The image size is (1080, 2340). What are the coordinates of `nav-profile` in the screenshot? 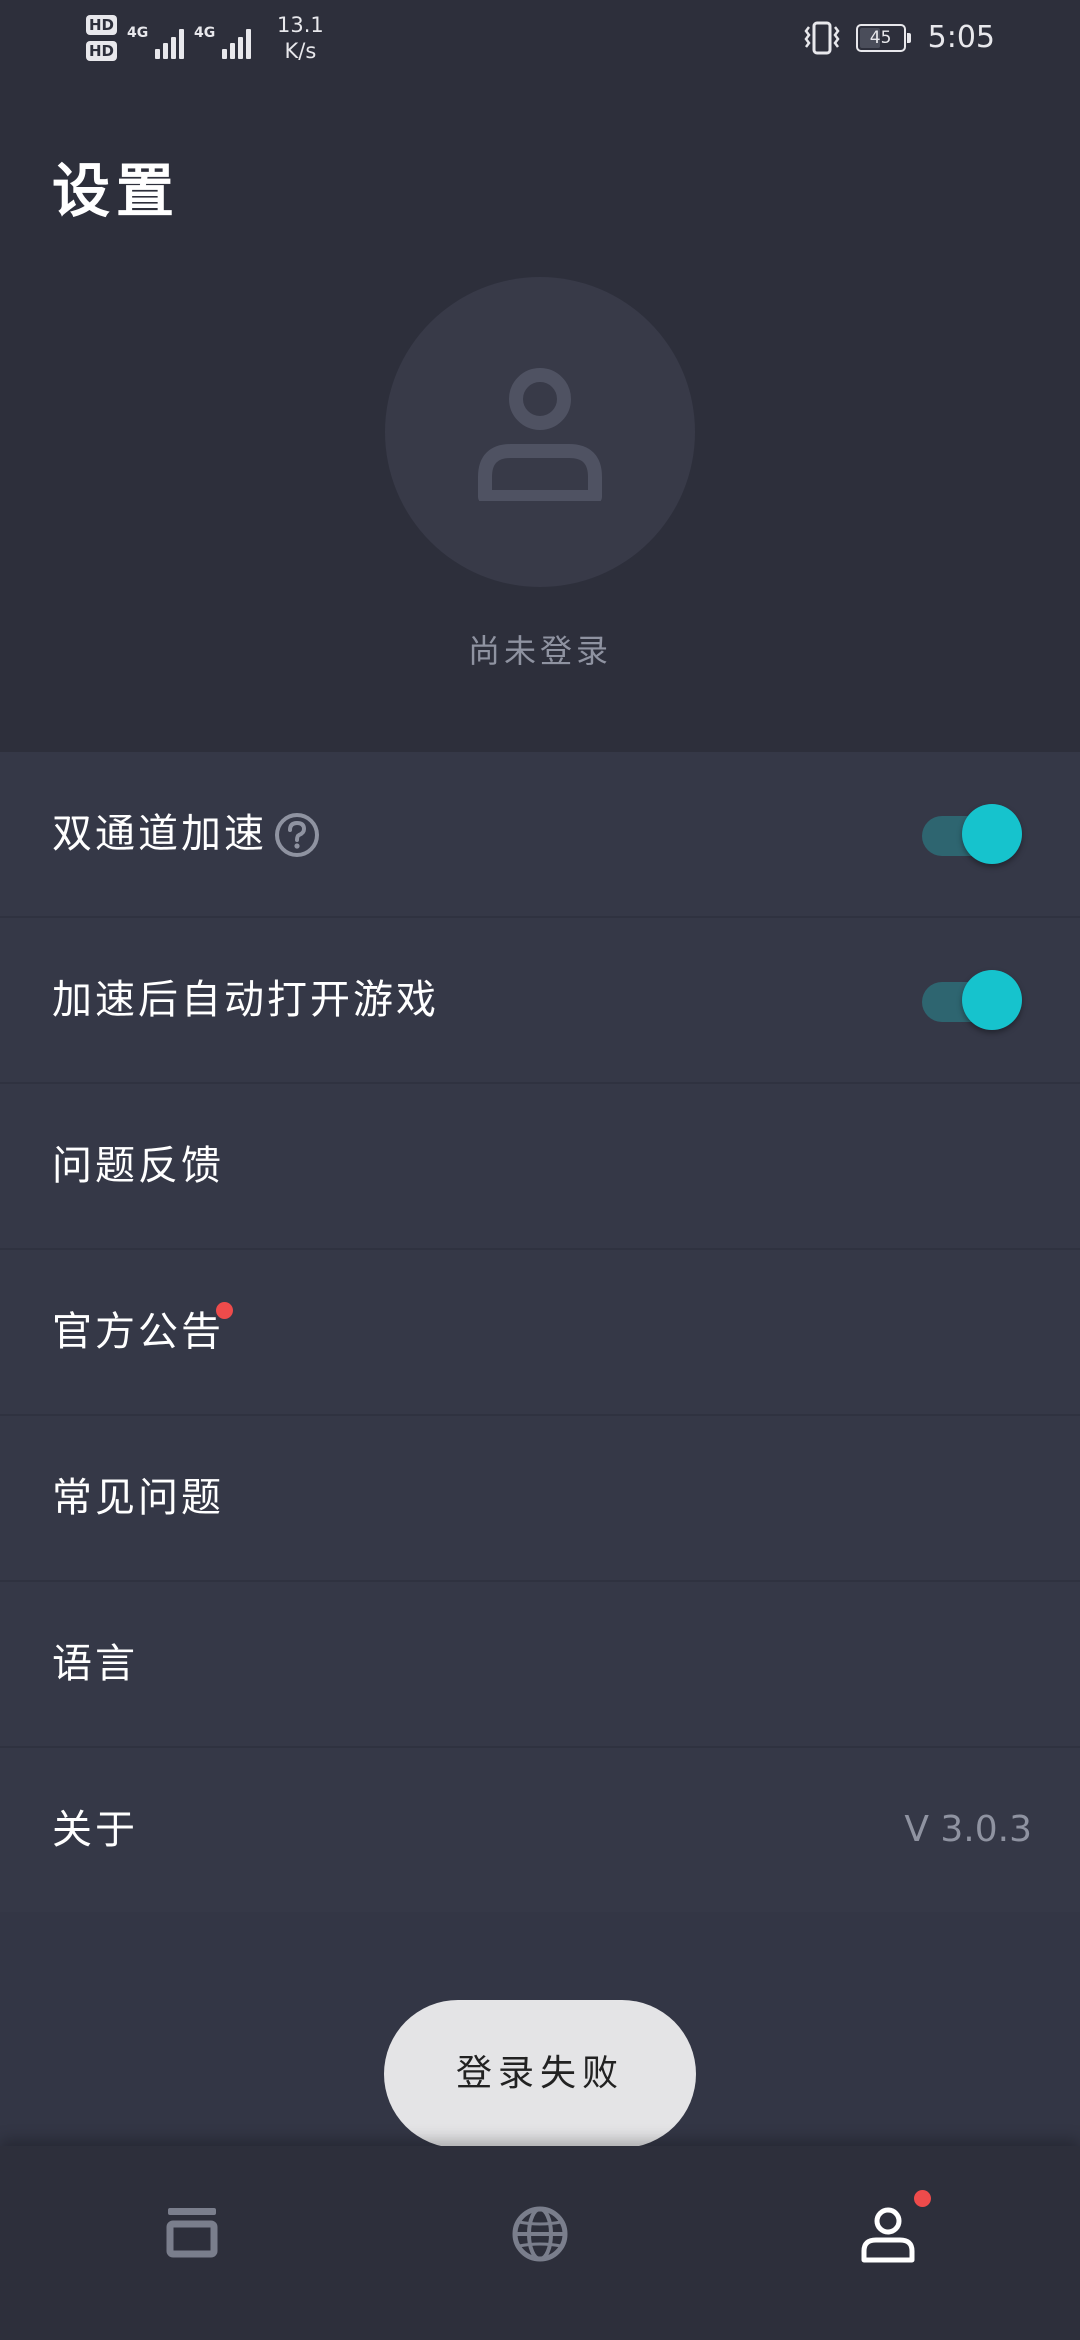 It's located at (888, 2236).